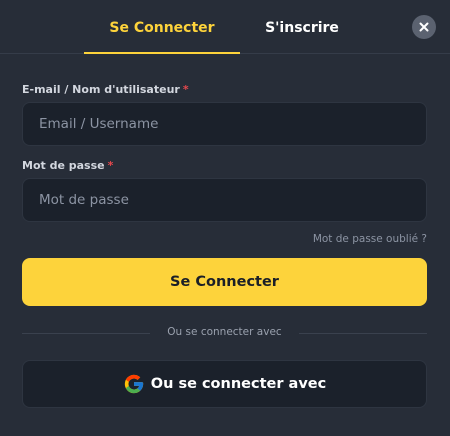 The image size is (450, 436). What do you see at coordinates (101, 89) in the screenshot?
I see `email-label-text: E-mail / Nom d'utilisateur` at bounding box center [101, 89].